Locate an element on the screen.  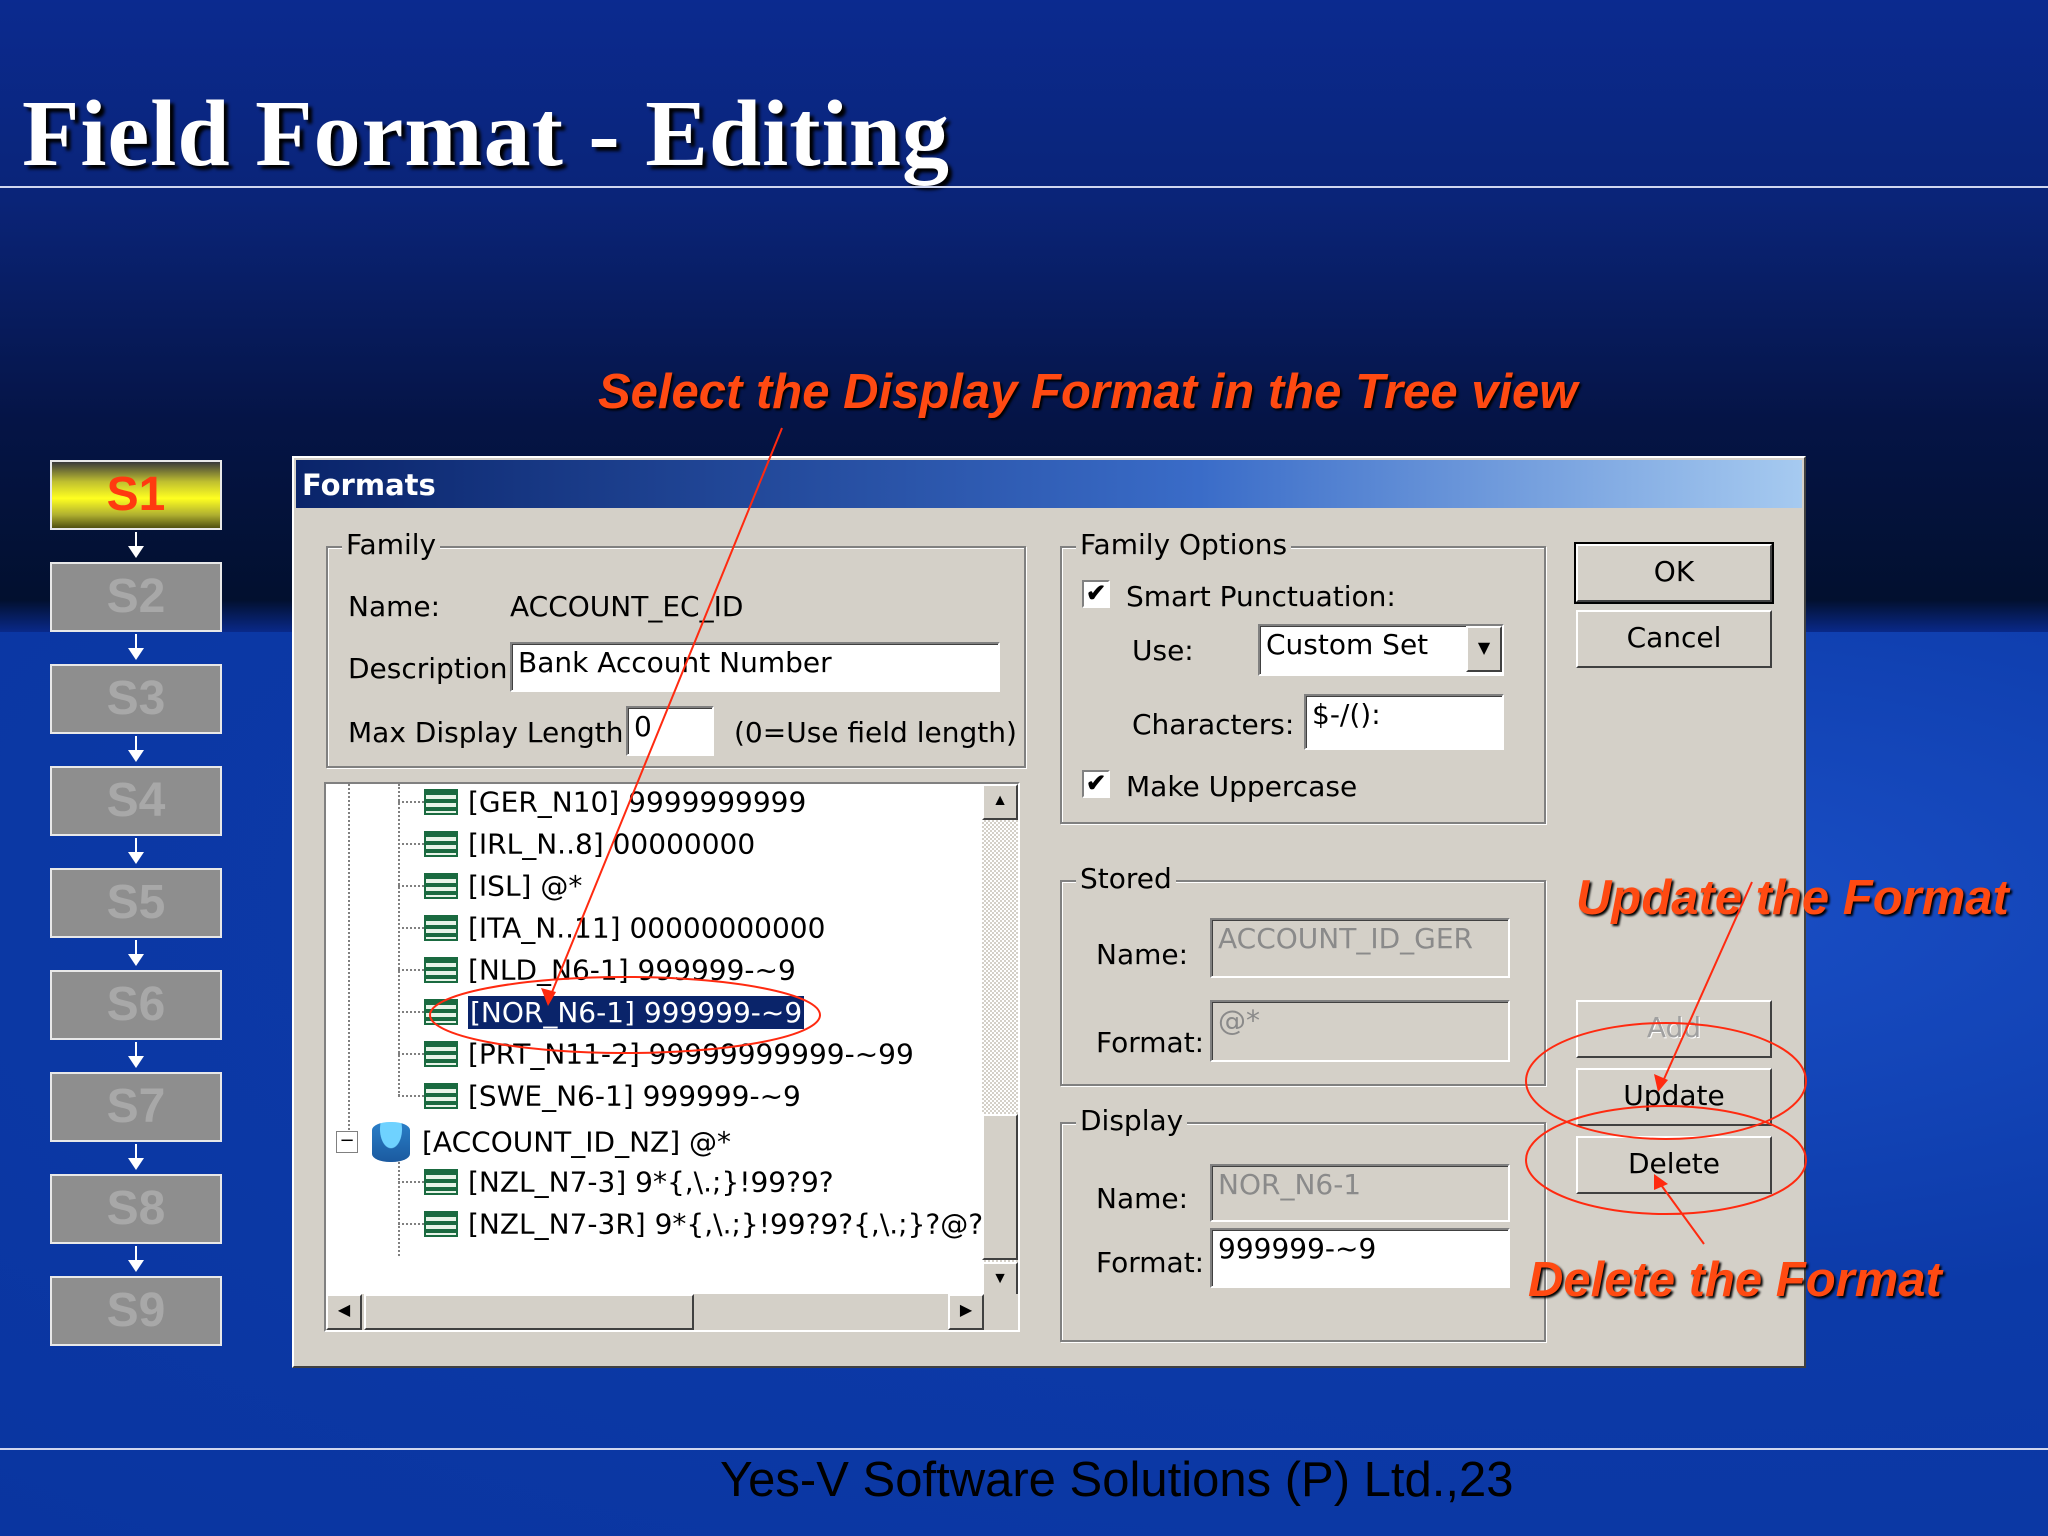
arrow-to-update is located at coordinates (1706, 985).